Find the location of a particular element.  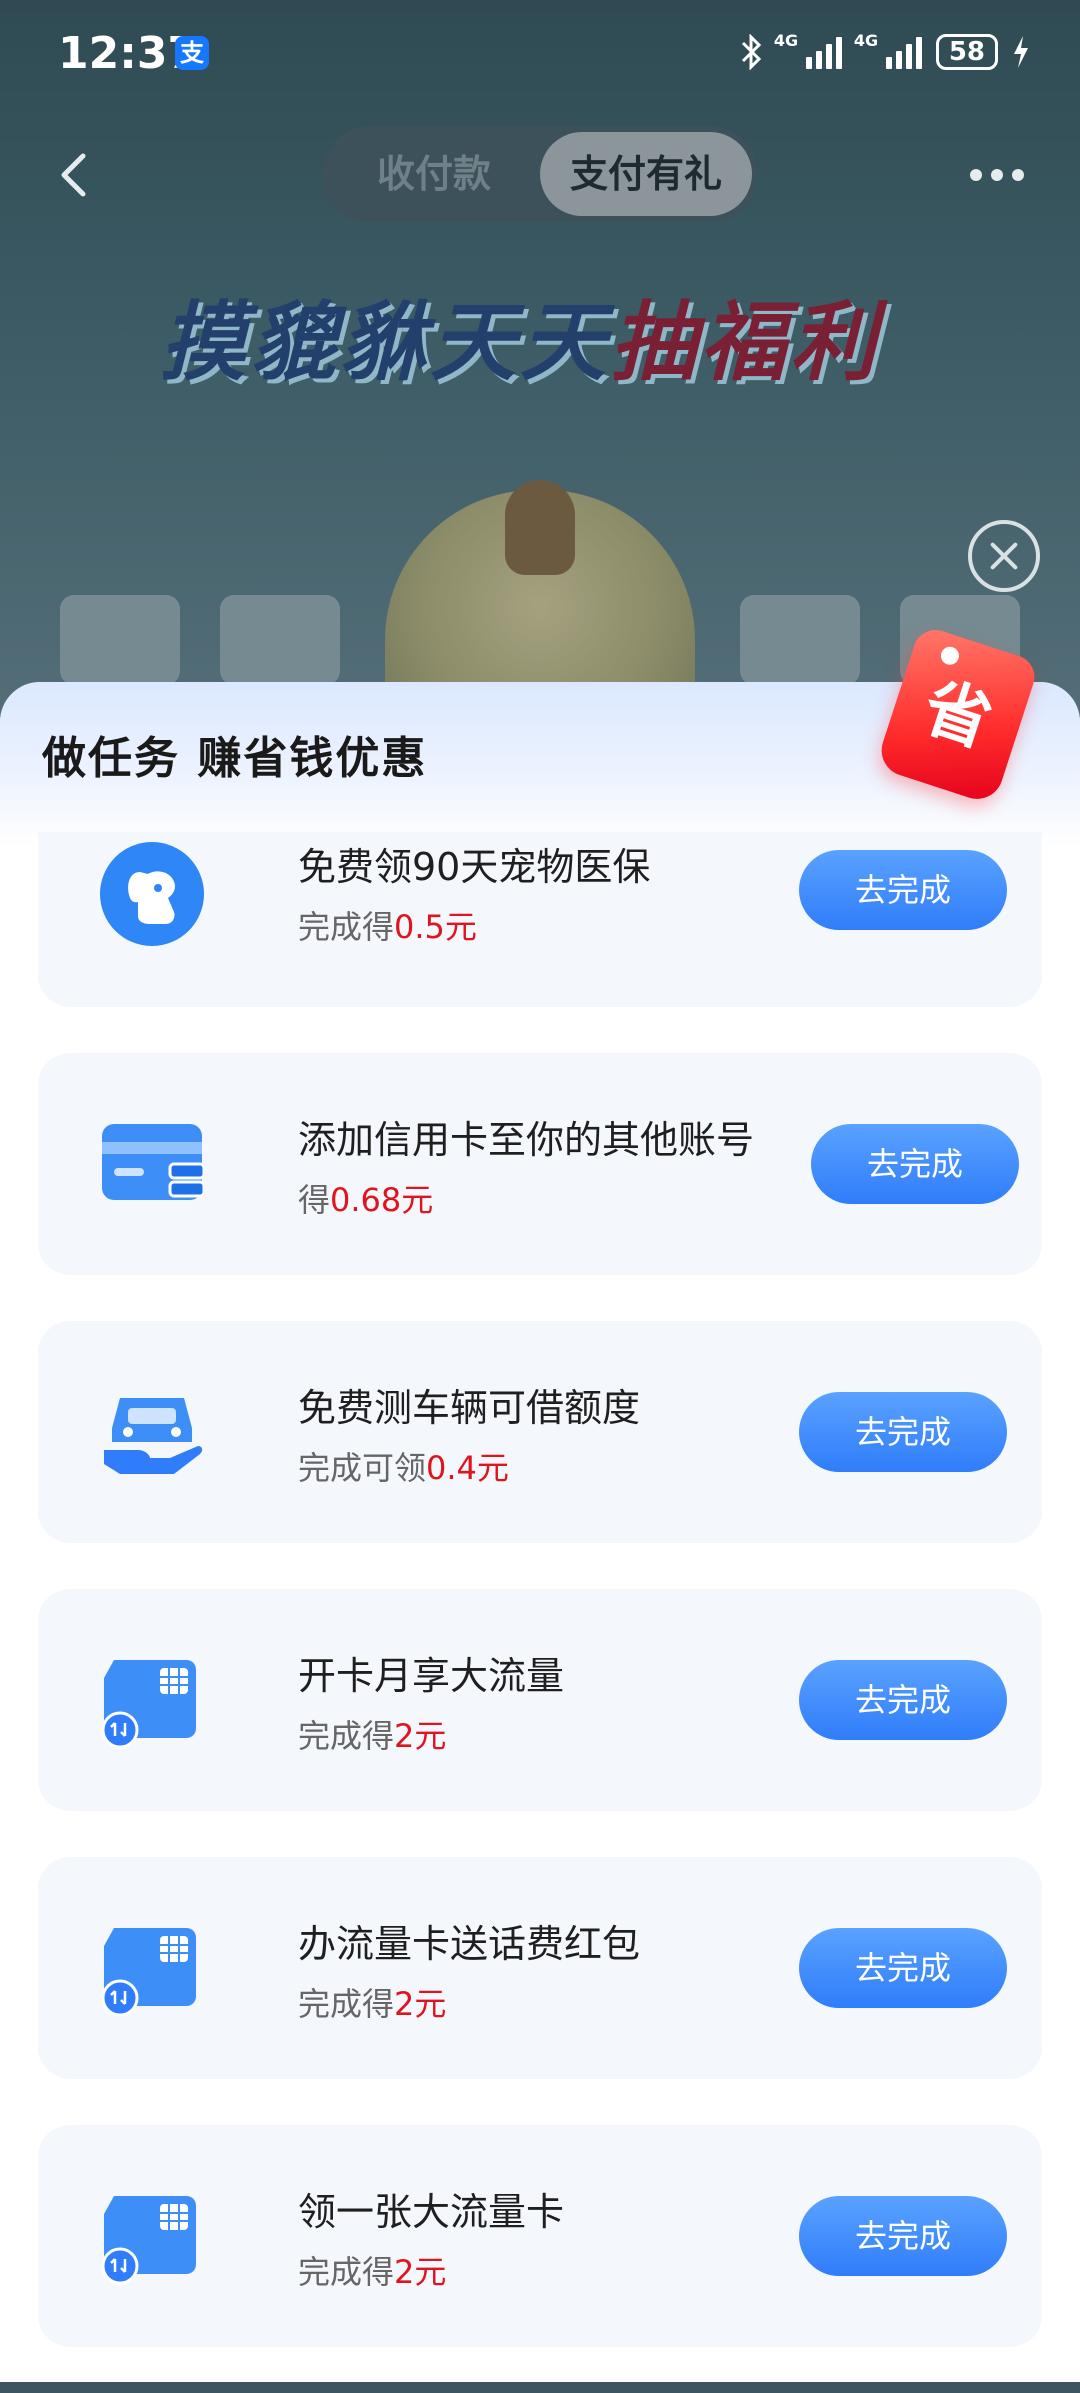

task-title: 免费测车辆可借额度 is located at coordinates (469, 1408).